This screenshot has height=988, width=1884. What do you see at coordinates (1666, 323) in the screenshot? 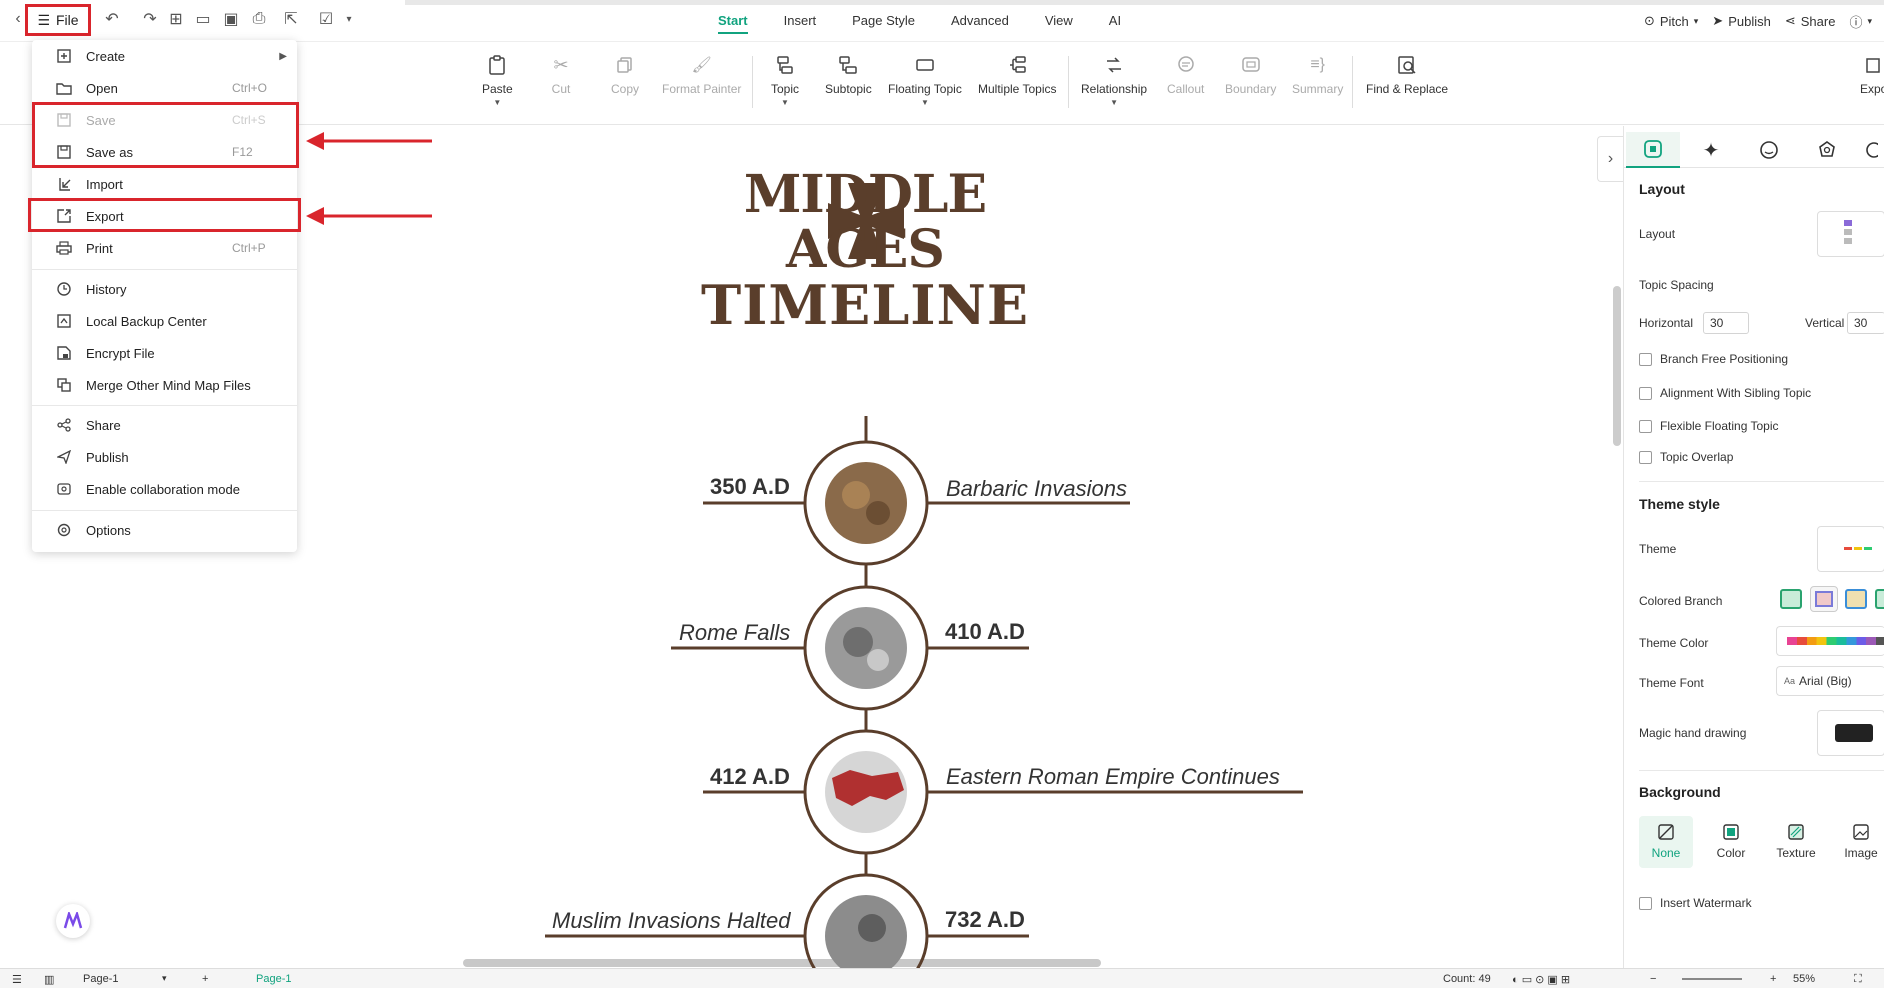
I see `horizontal-label: Horizontal` at bounding box center [1666, 323].